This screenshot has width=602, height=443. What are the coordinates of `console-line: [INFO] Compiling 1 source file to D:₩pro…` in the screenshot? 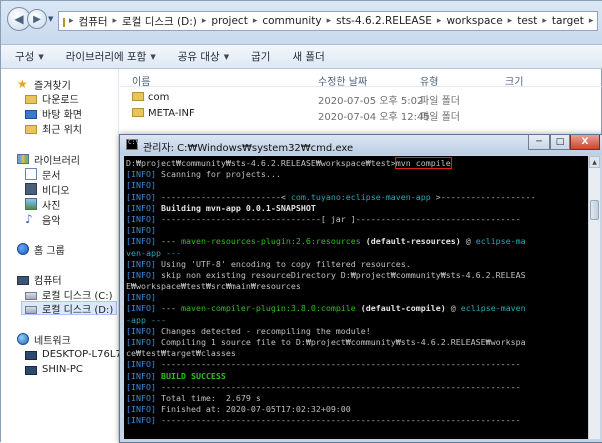 It's located at (326, 342).